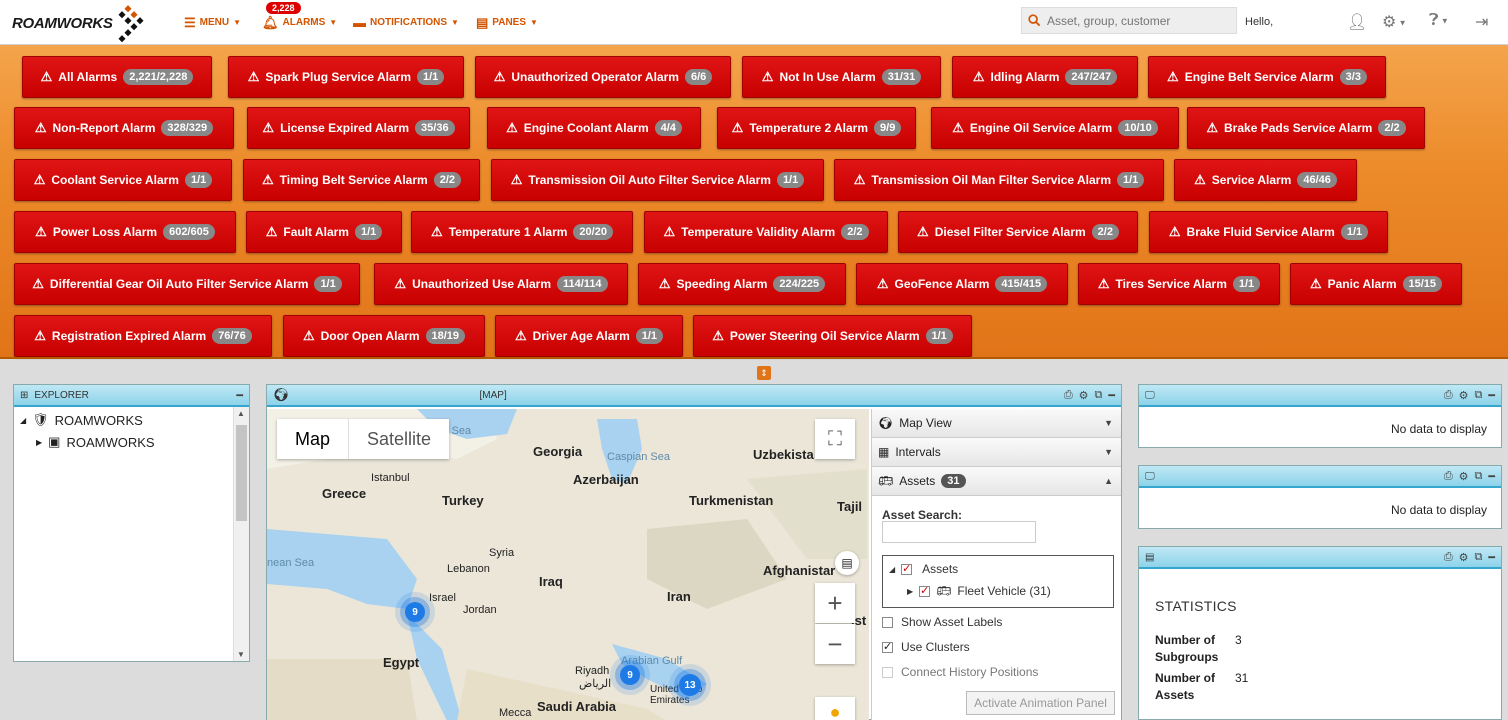  I want to click on alarm-label: Brake Fluid Service Alarm, so click(1260, 232).